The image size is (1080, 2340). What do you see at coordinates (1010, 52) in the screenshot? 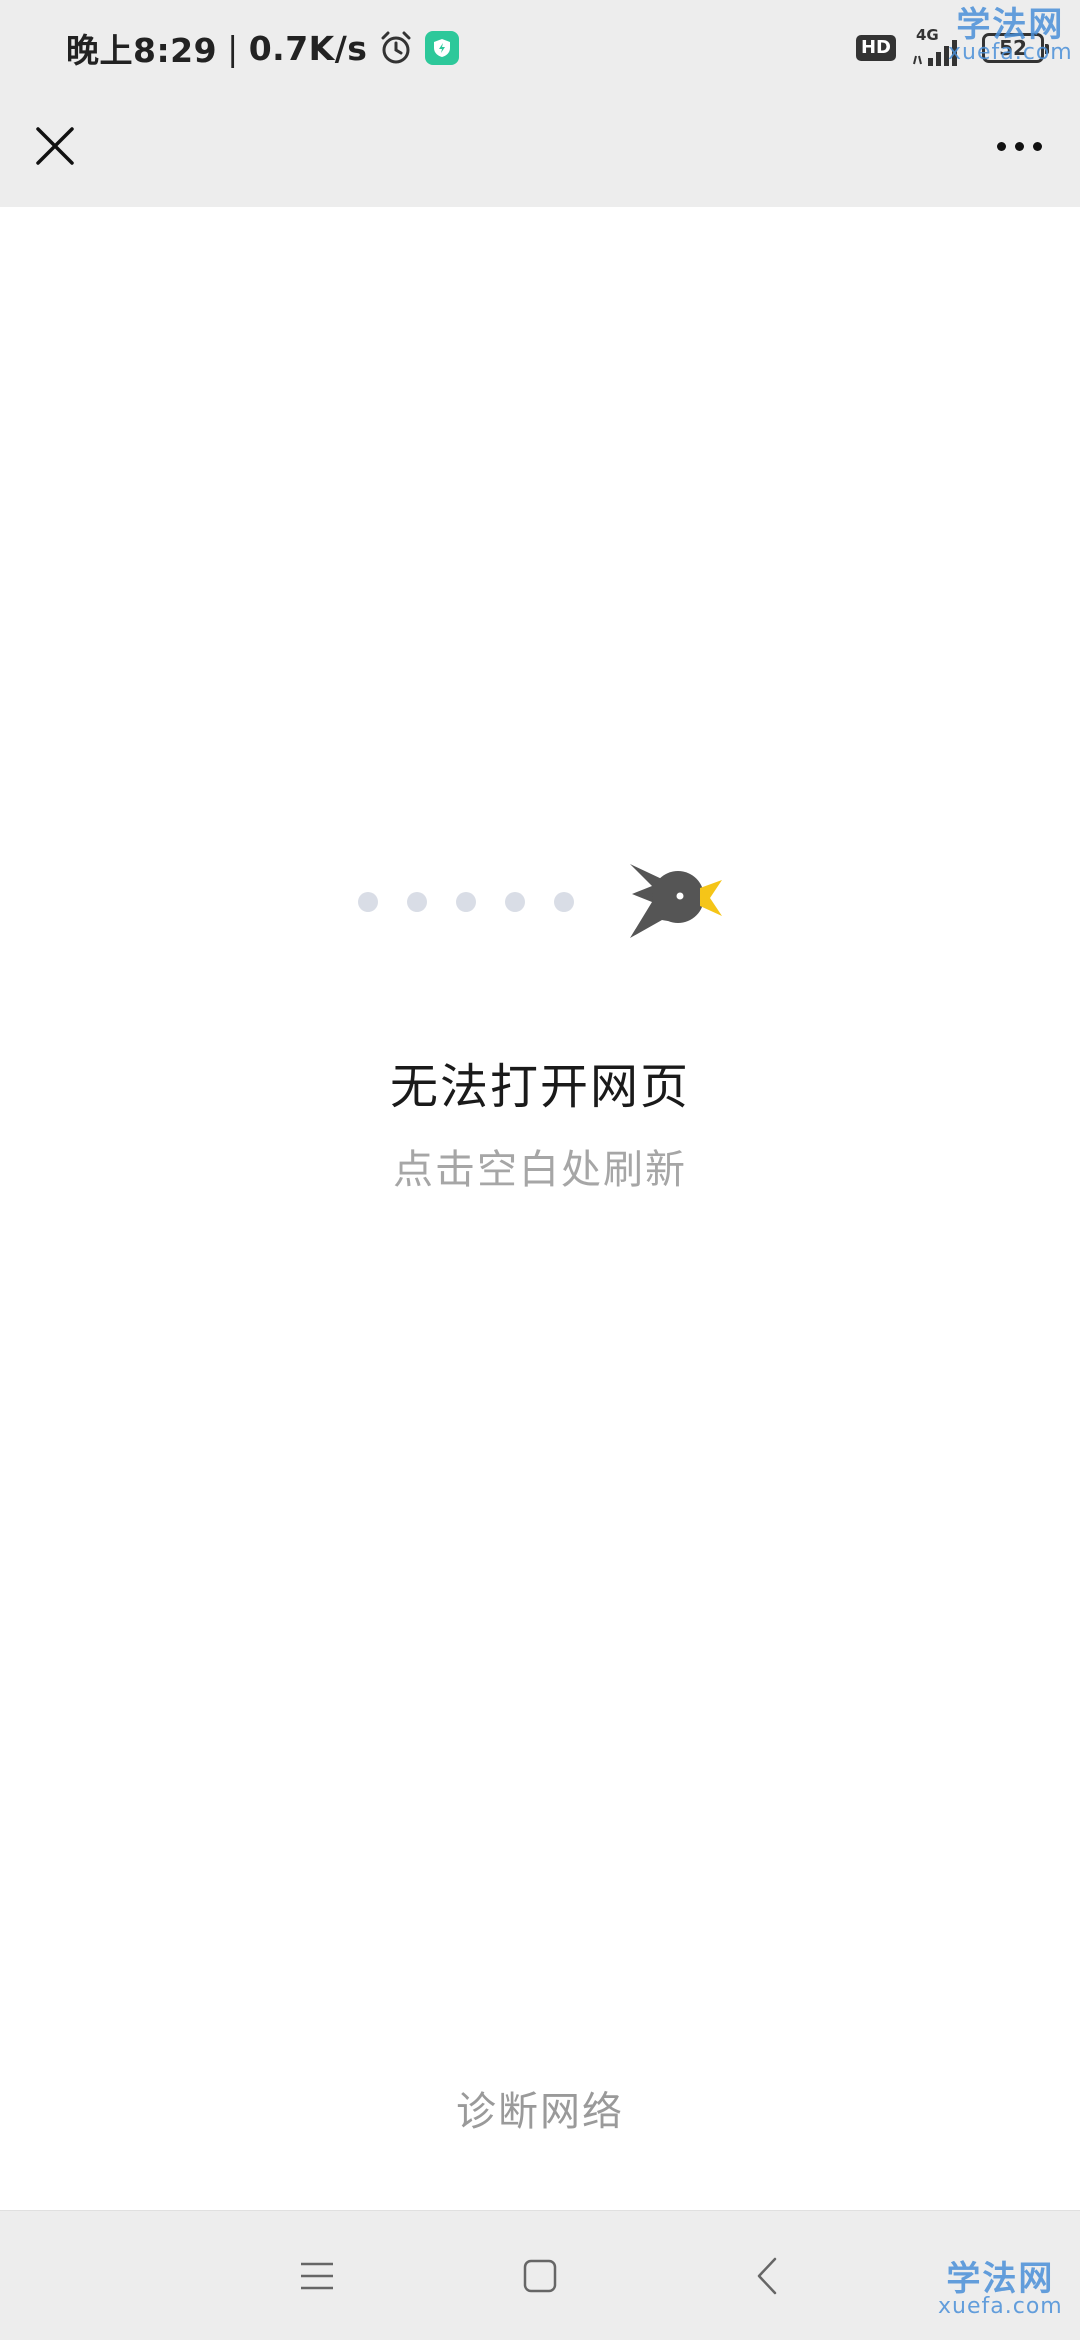
I see `watermark-domain: xuefa.com` at bounding box center [1010, 52].